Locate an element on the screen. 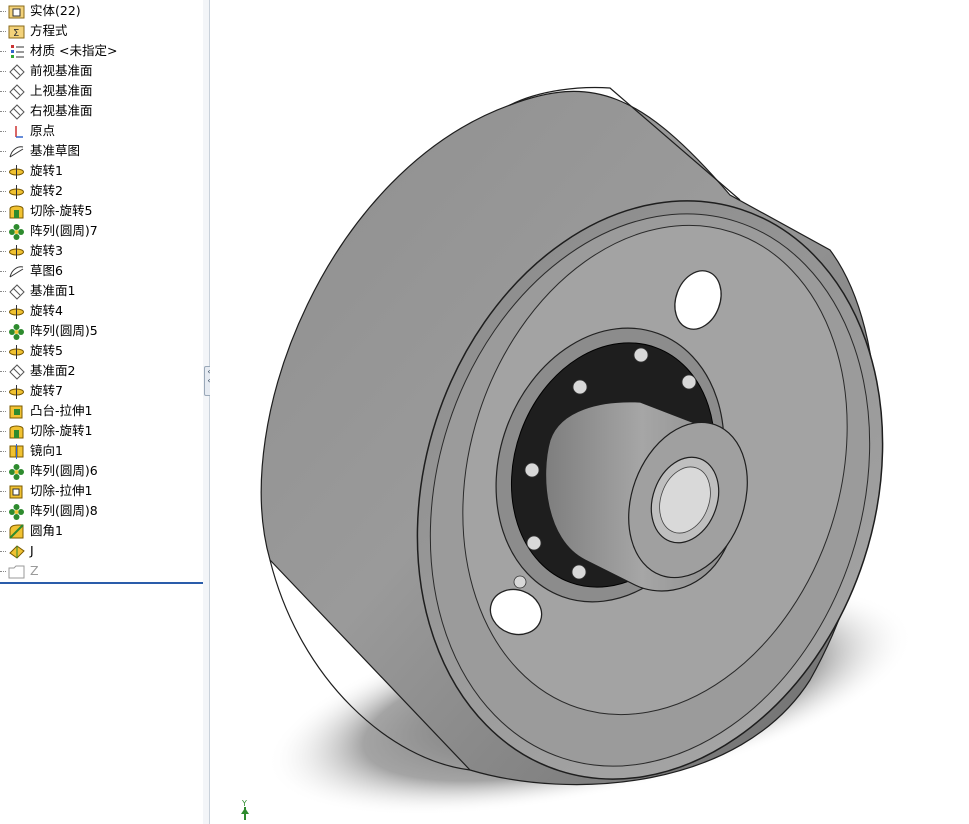 The width and height of the screenshot is (969, 824). tree-item-label: 切除-拉伸1 is located at coordinates (61, 490).